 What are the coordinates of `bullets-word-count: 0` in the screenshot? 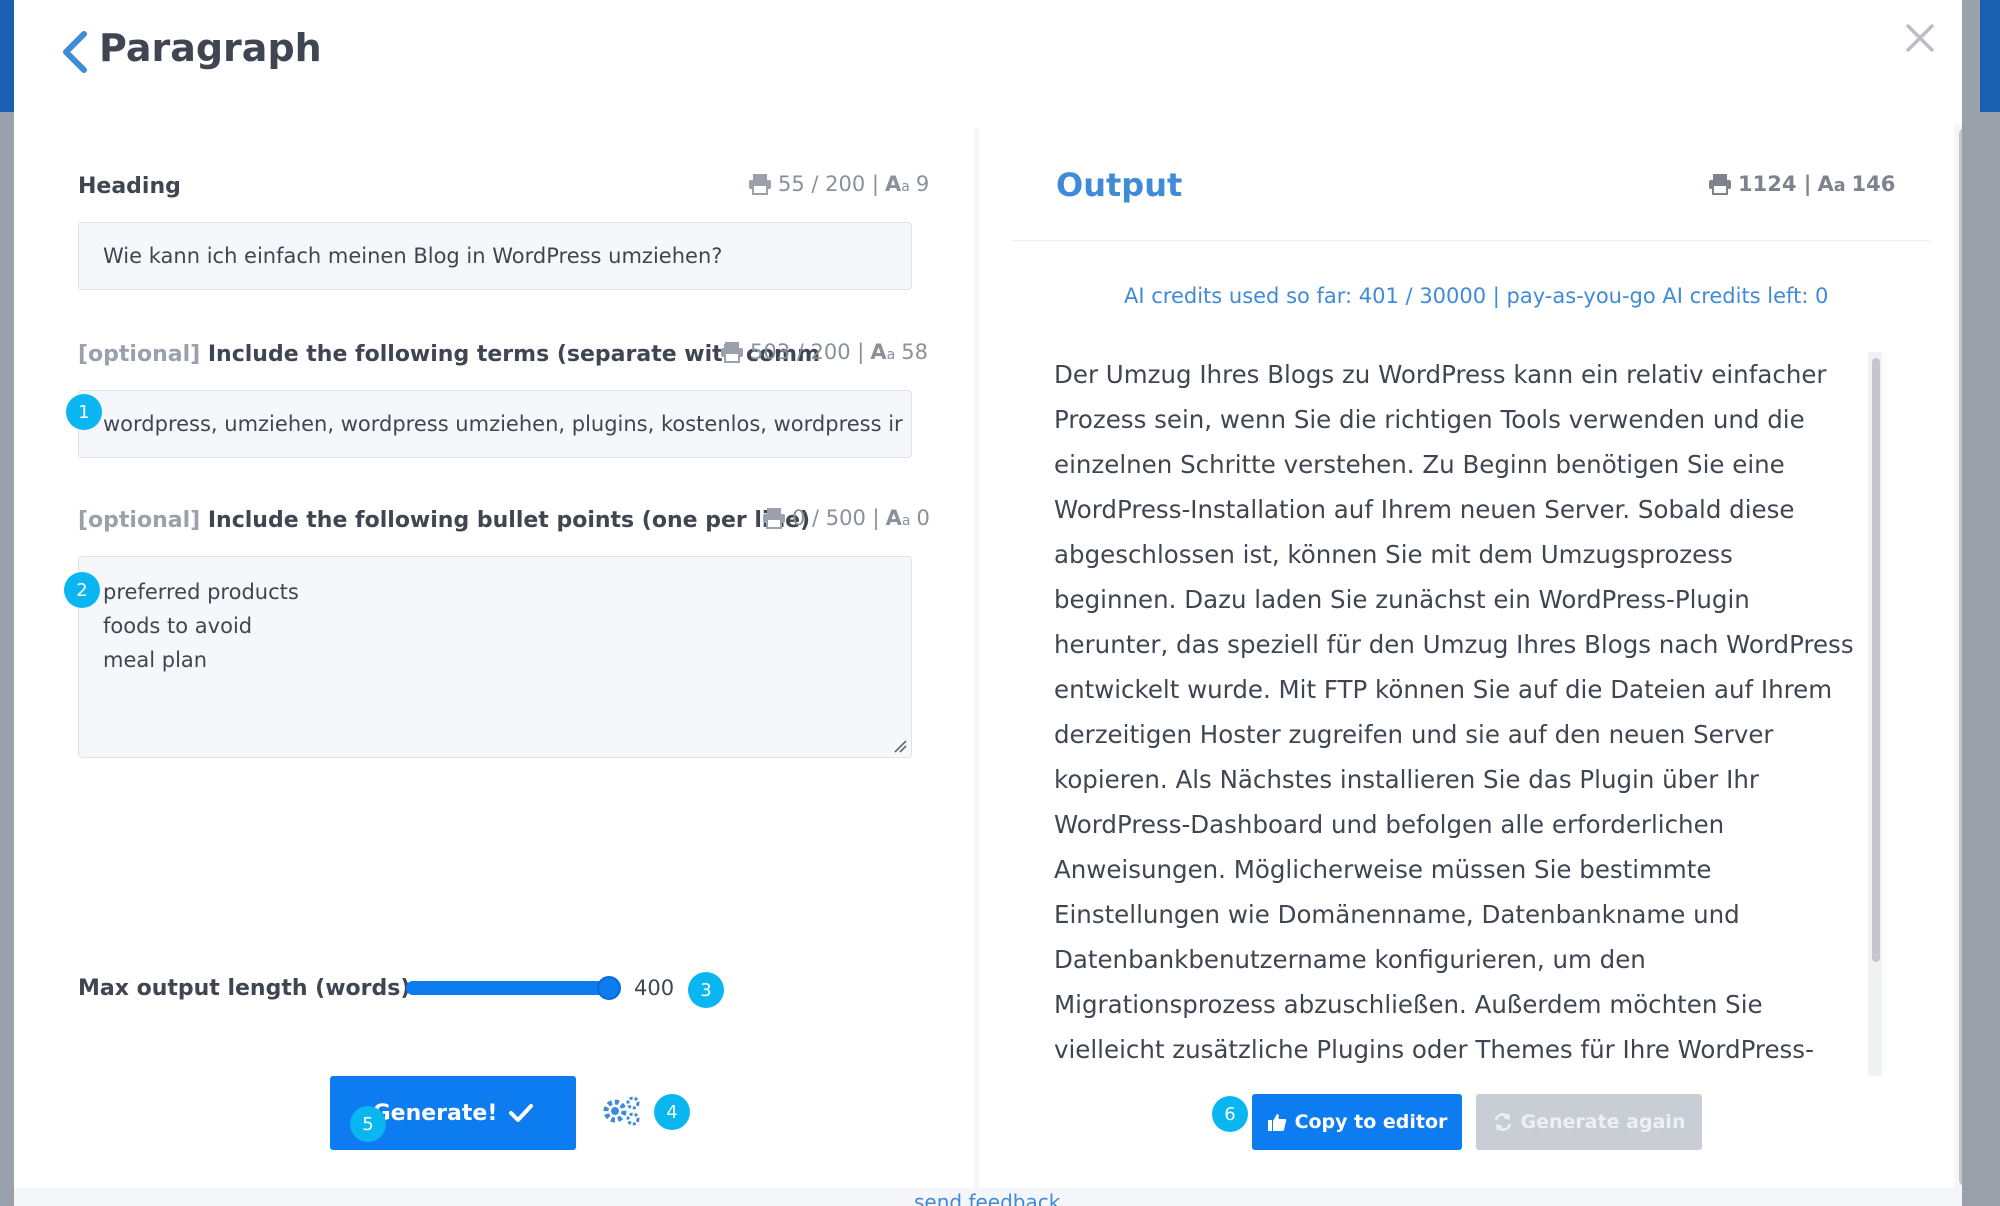 It's located at (923, 518).